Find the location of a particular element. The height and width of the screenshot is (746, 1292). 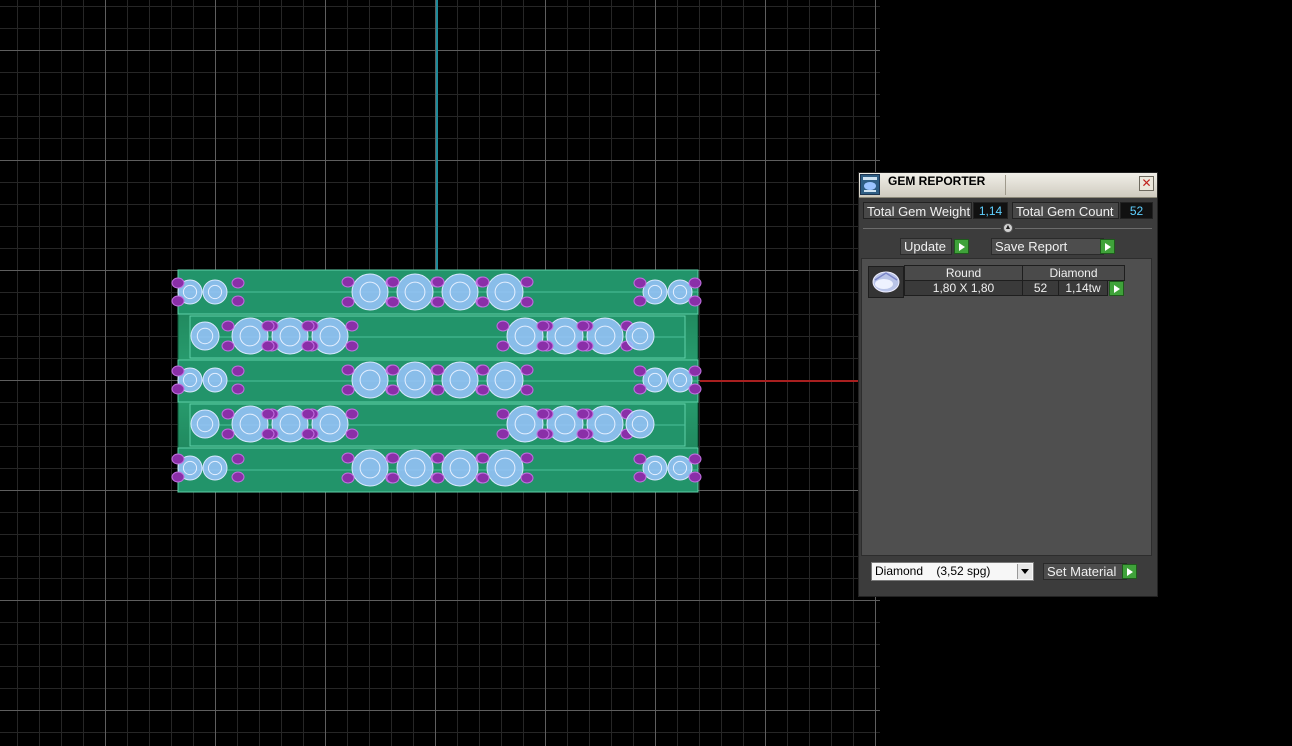

gem-weight-cell: 1,14tw is located at coordinates (1083, 288).